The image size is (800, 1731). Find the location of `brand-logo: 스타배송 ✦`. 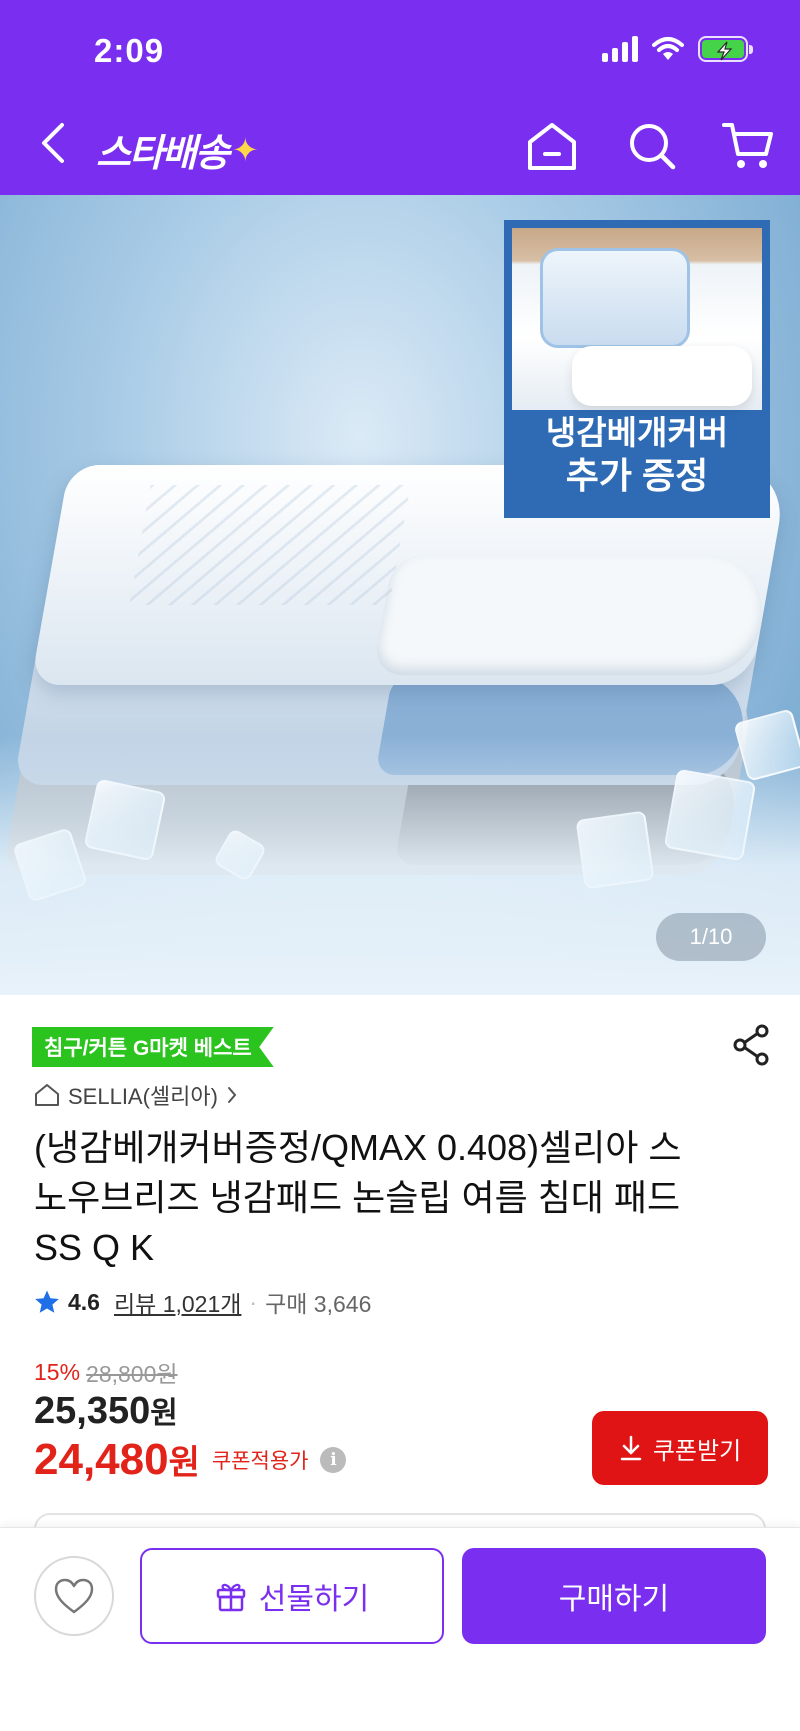

brand-logo: 스타배송 ✦ is located at coordinates (177, 149).